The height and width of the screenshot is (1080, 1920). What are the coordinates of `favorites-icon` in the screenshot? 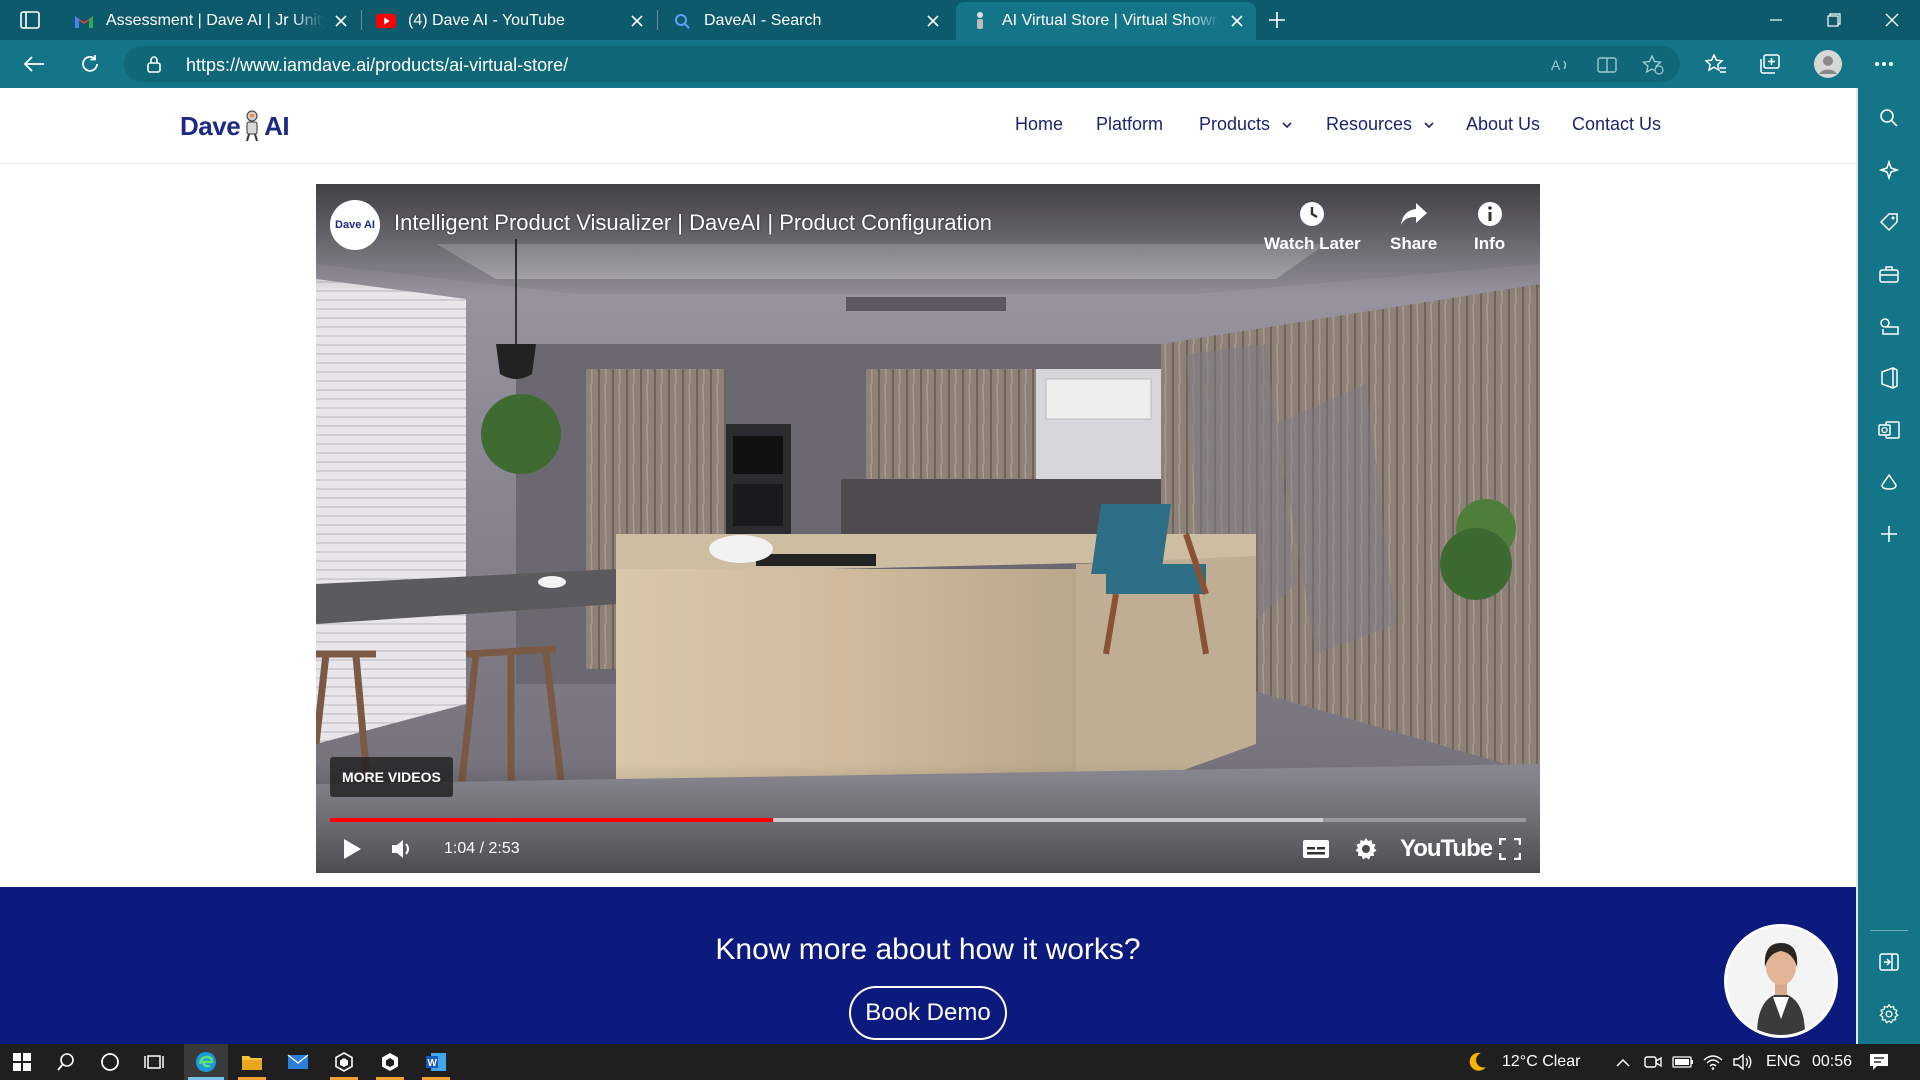 It's located at (1716, 64).